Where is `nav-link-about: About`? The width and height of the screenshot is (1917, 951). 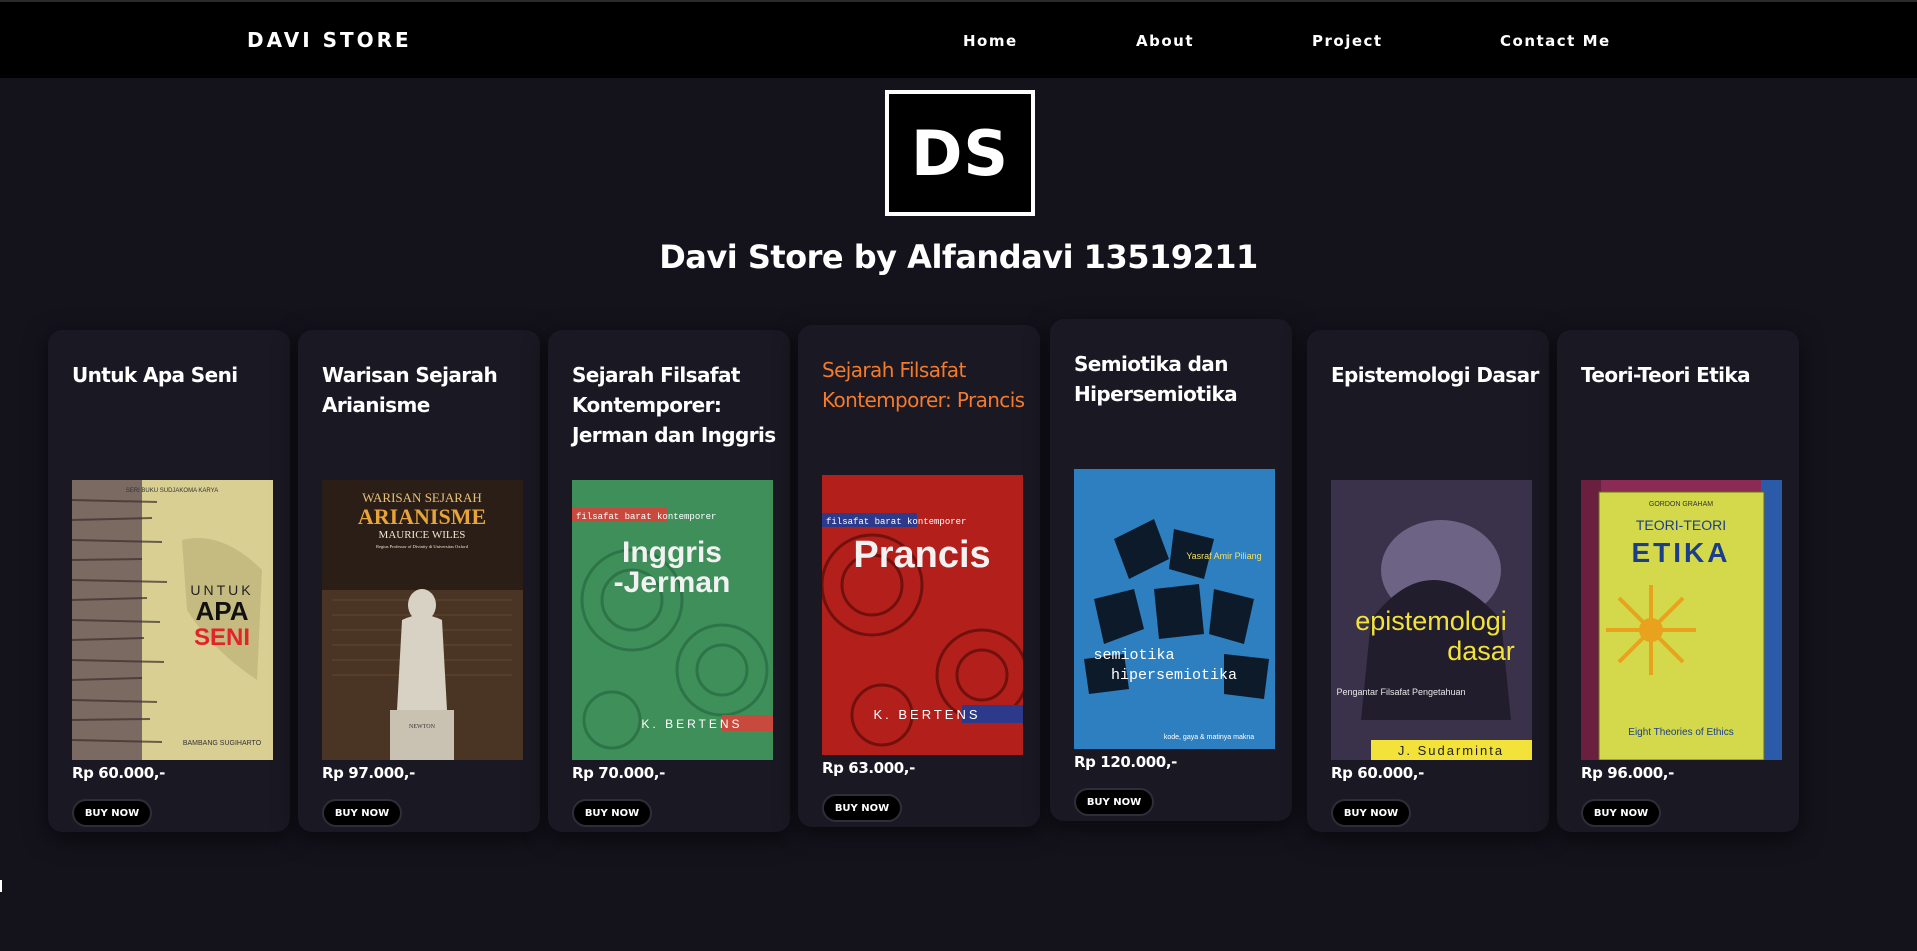 nav-link-about: About is located at coordinates (1165, 41).